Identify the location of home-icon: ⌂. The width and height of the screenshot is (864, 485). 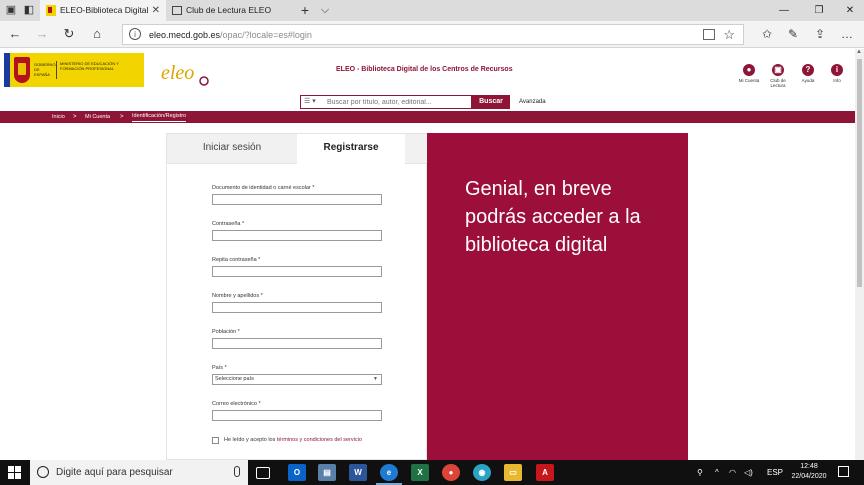
(97, 34).